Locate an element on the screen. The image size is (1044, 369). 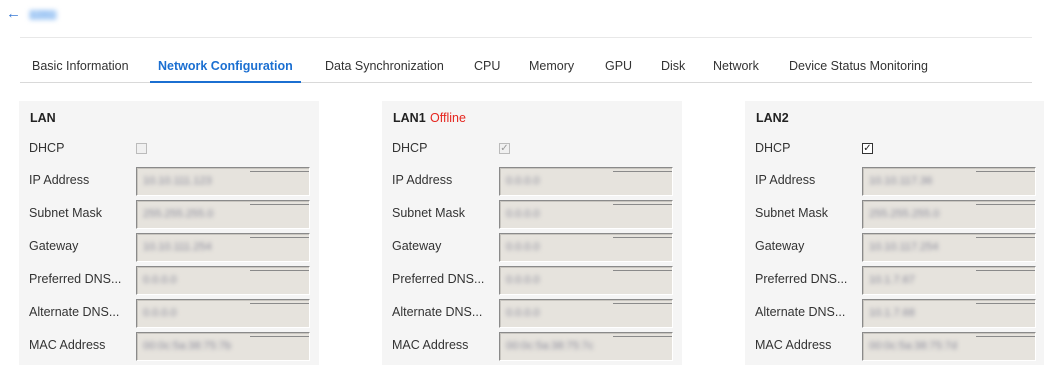
tab-gpu: GPU is located at coordinates (618, 66).